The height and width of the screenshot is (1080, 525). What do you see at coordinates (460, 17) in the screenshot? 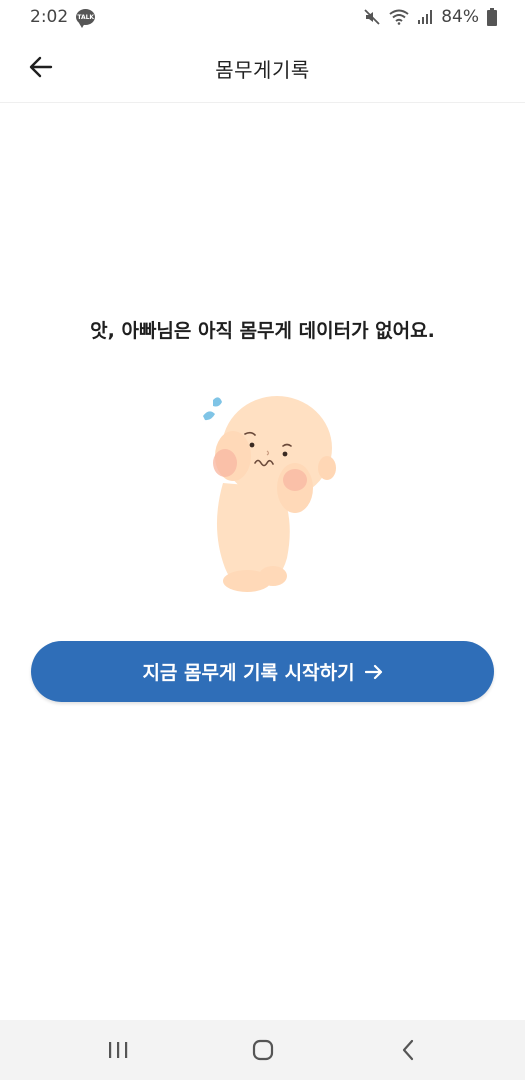
I see `battery-percent: 84%` at bounding box center [460, 17].